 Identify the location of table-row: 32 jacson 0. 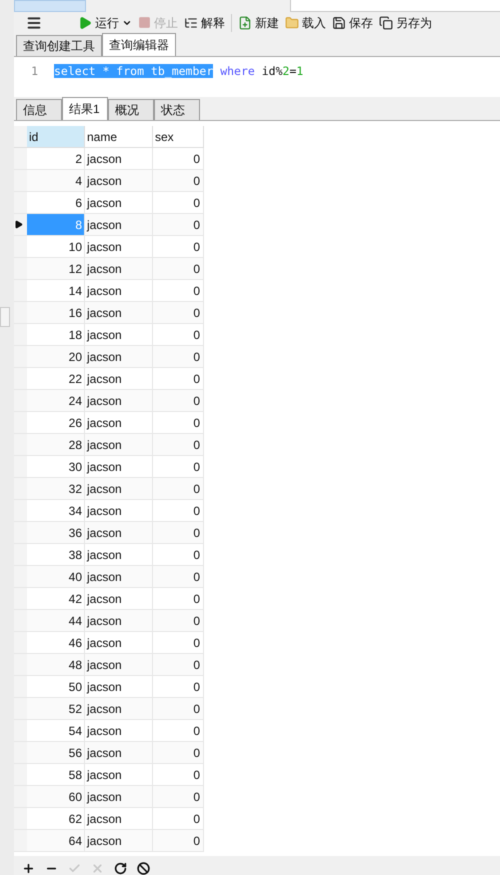
(109, 489).